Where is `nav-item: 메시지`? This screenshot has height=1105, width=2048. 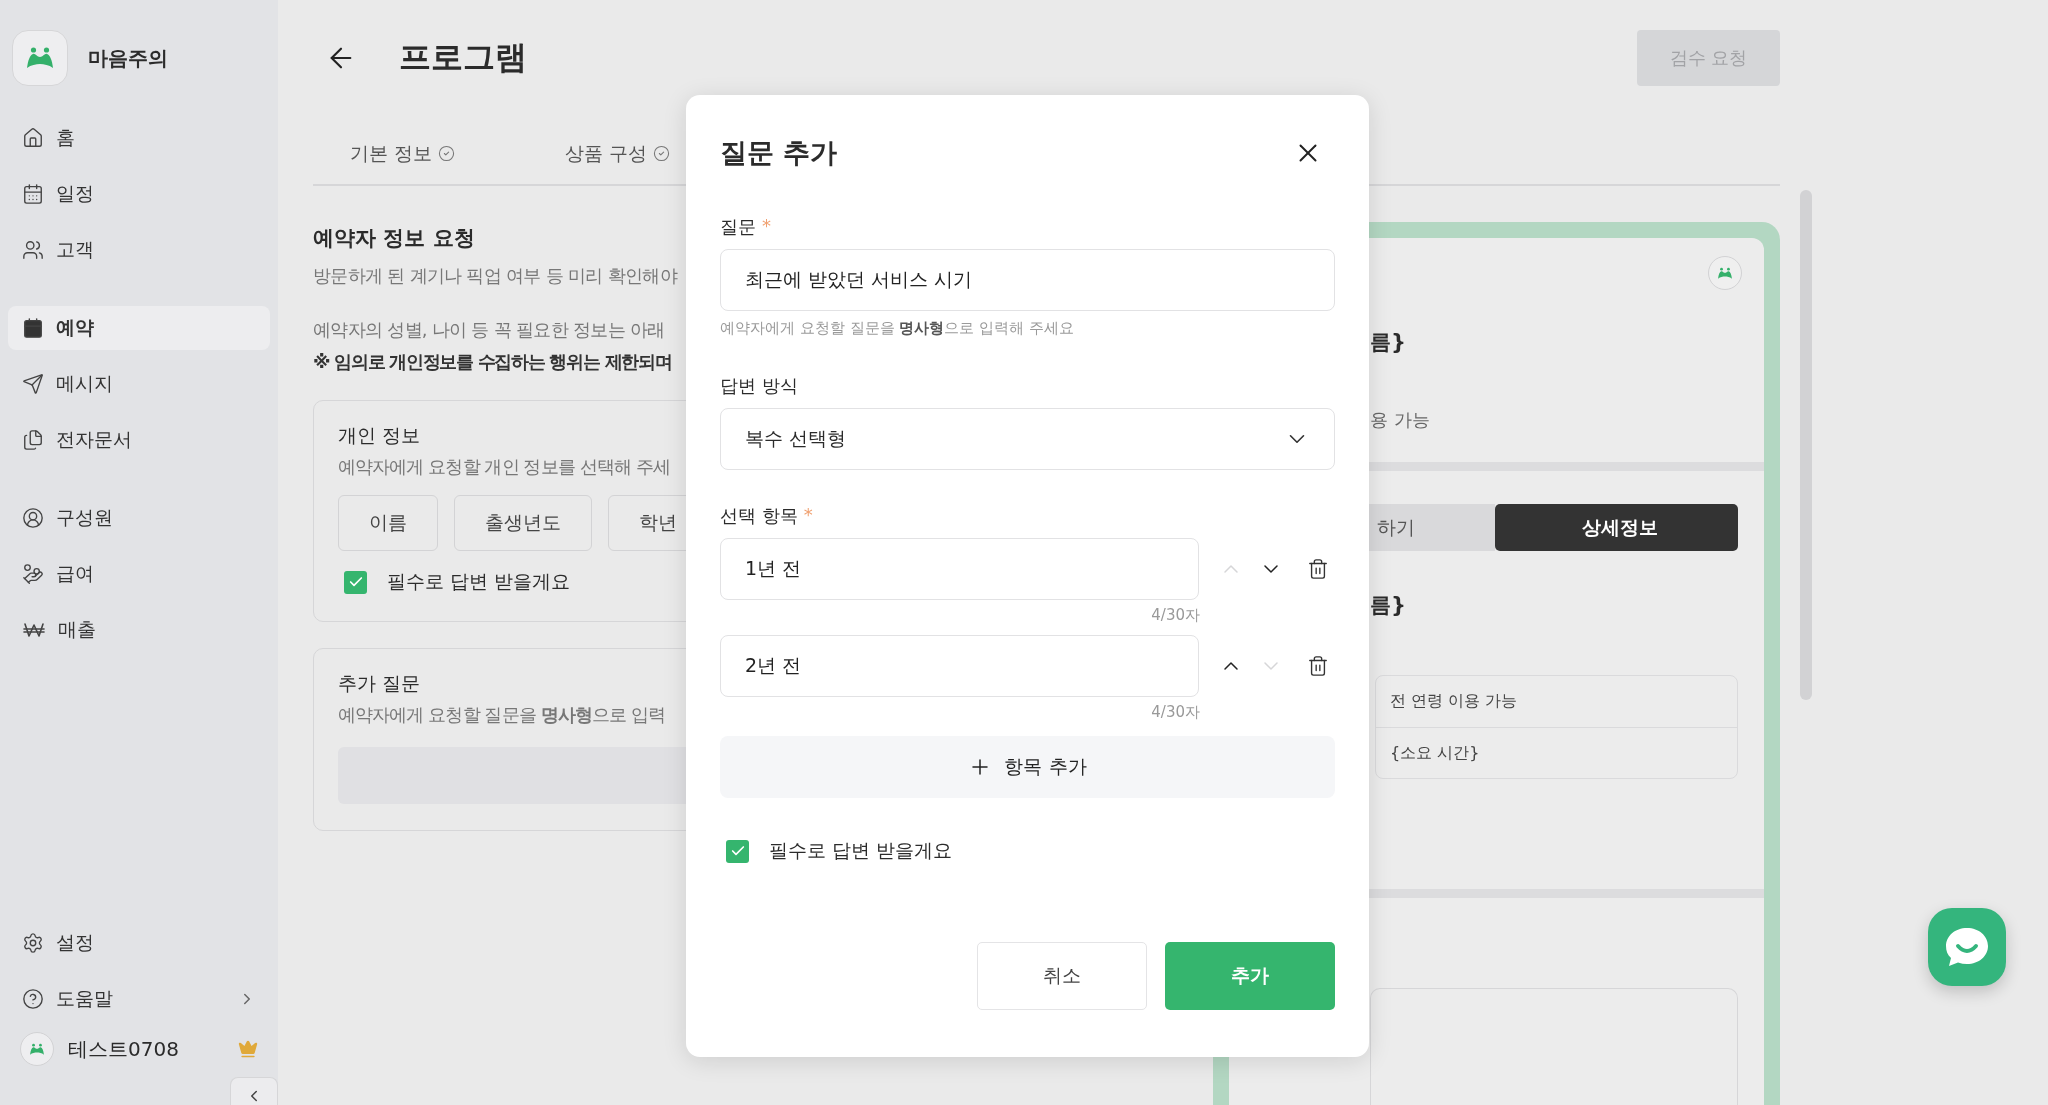
nav-item: 메시지 is located at coordinates (139, 384).